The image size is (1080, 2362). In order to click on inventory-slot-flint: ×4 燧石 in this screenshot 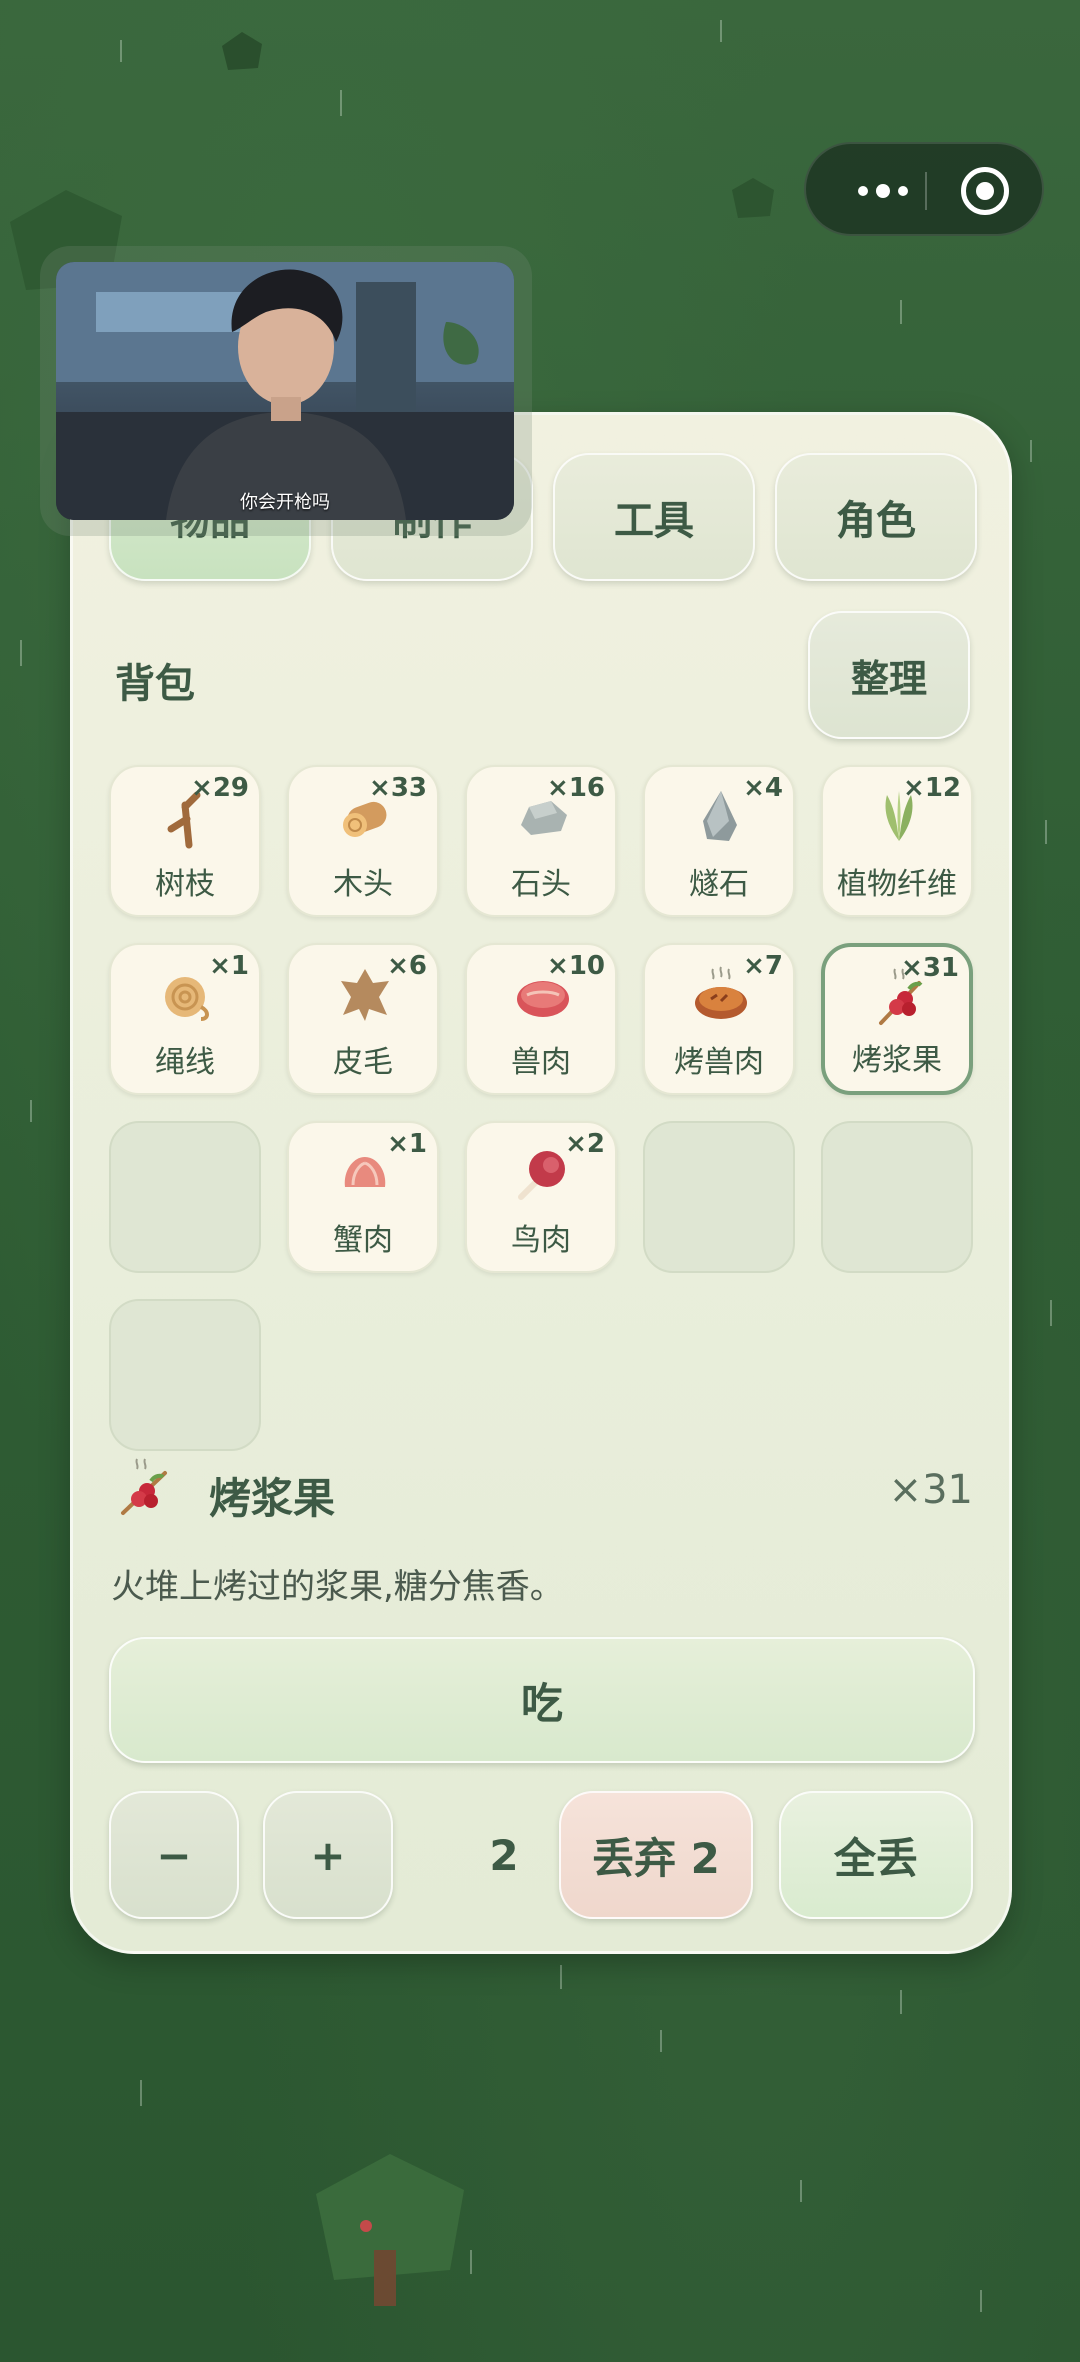, I will do `click(719, 841)`.